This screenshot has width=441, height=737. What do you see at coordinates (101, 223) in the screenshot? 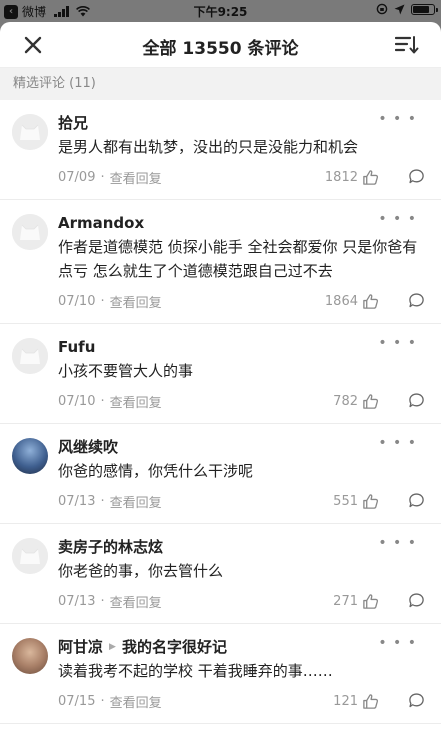
I see `comment-username: Armandox` at bounding box center [101, 223].